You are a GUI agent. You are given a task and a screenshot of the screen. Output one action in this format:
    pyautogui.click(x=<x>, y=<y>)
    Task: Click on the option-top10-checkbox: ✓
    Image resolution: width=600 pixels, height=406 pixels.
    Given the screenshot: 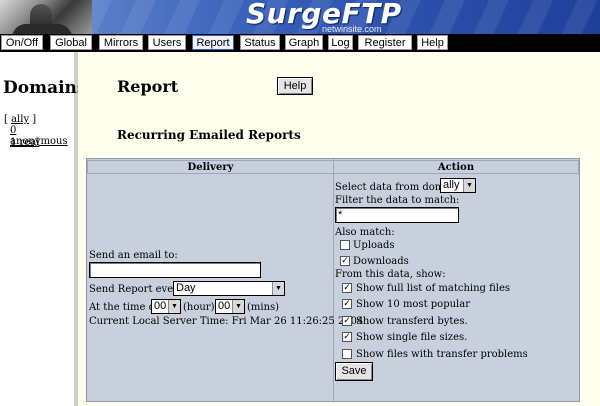 What is the action you would take?
    pyautogui.click(x=347, y=304)
    